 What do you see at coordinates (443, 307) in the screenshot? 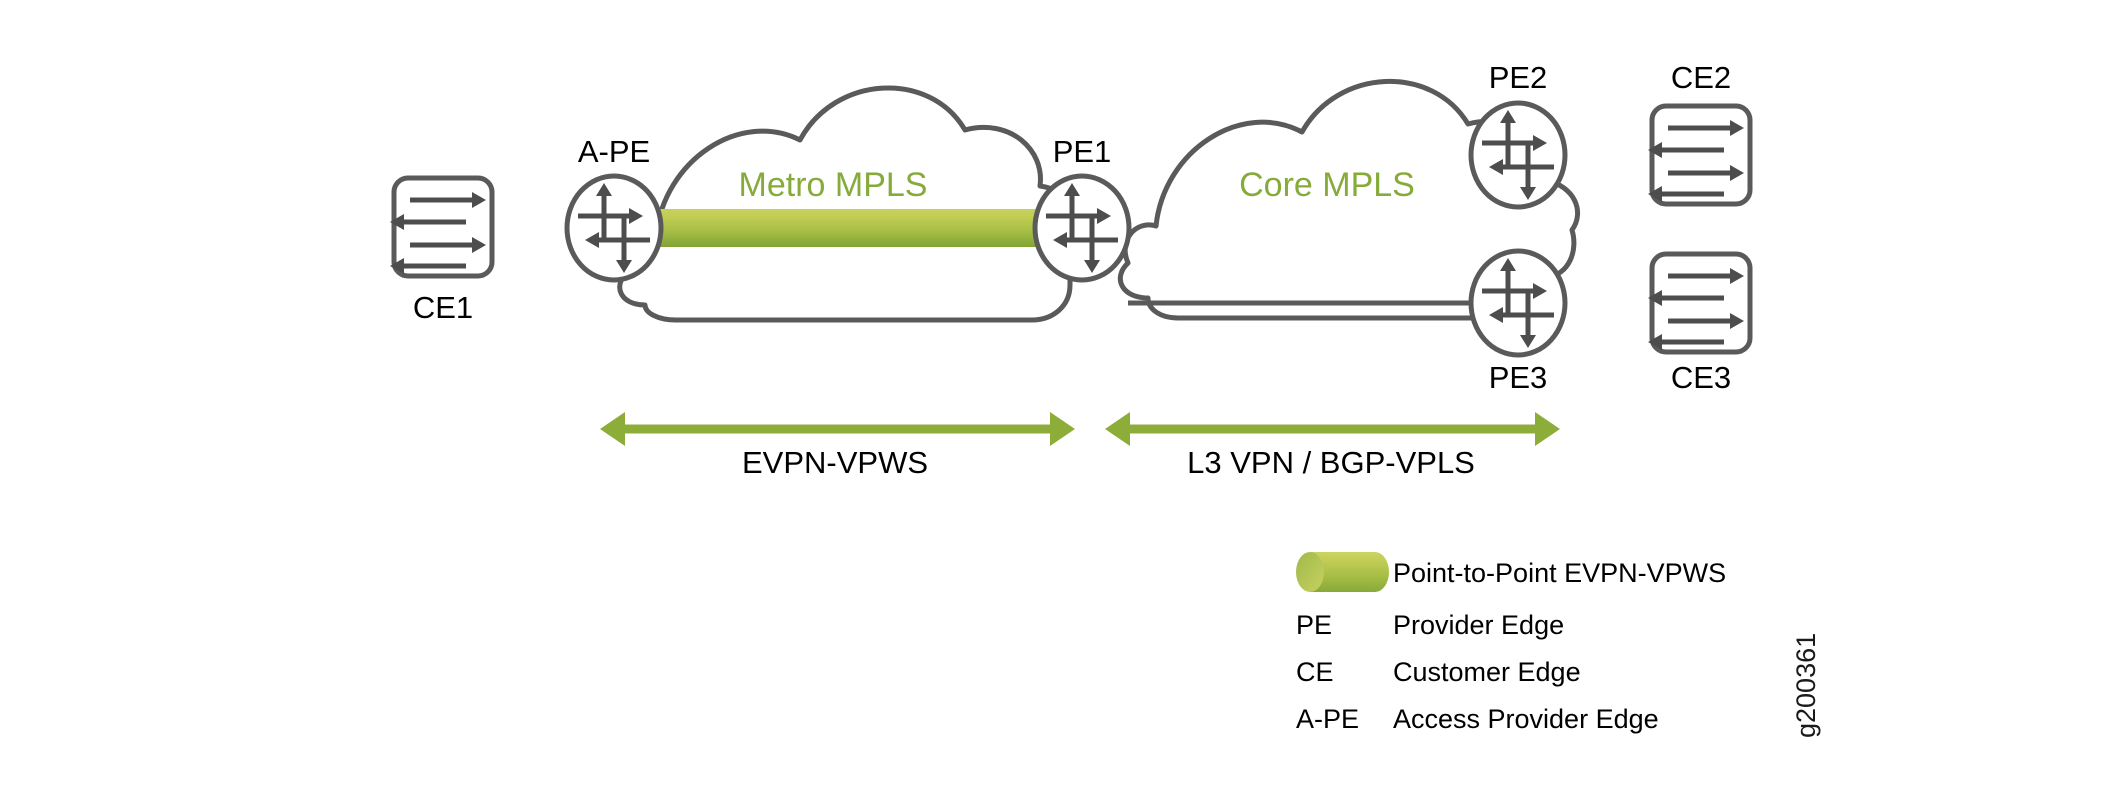
I see `ce1-label: CE1` at bounding box center [443, 307].